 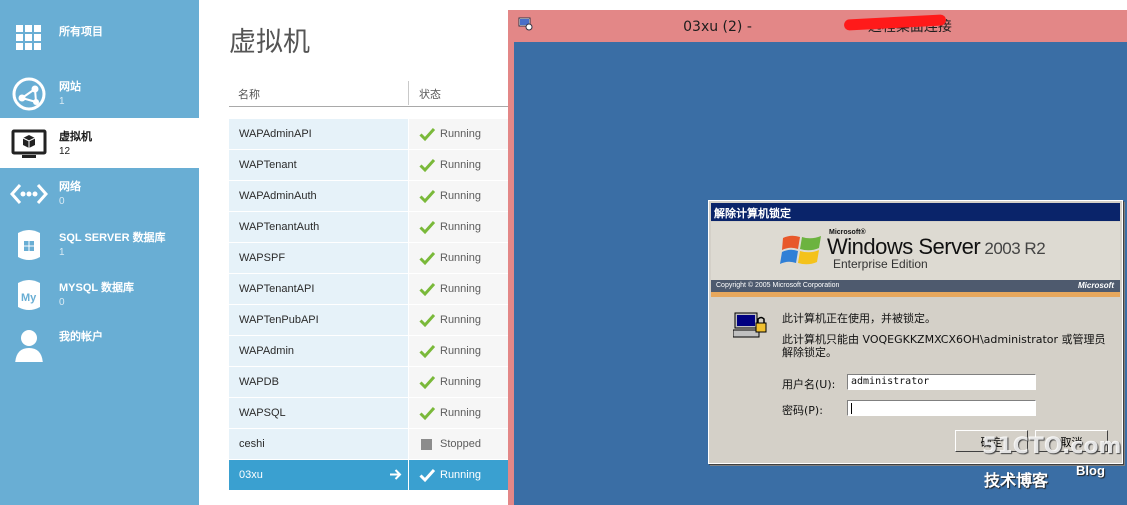 I want to click on nav-item-count: 1, so click(x=62, y=101).